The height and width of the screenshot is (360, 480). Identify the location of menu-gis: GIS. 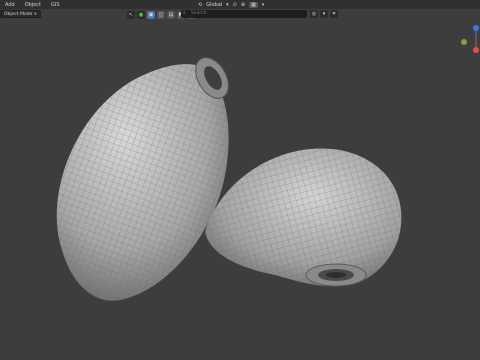
(55, 5).